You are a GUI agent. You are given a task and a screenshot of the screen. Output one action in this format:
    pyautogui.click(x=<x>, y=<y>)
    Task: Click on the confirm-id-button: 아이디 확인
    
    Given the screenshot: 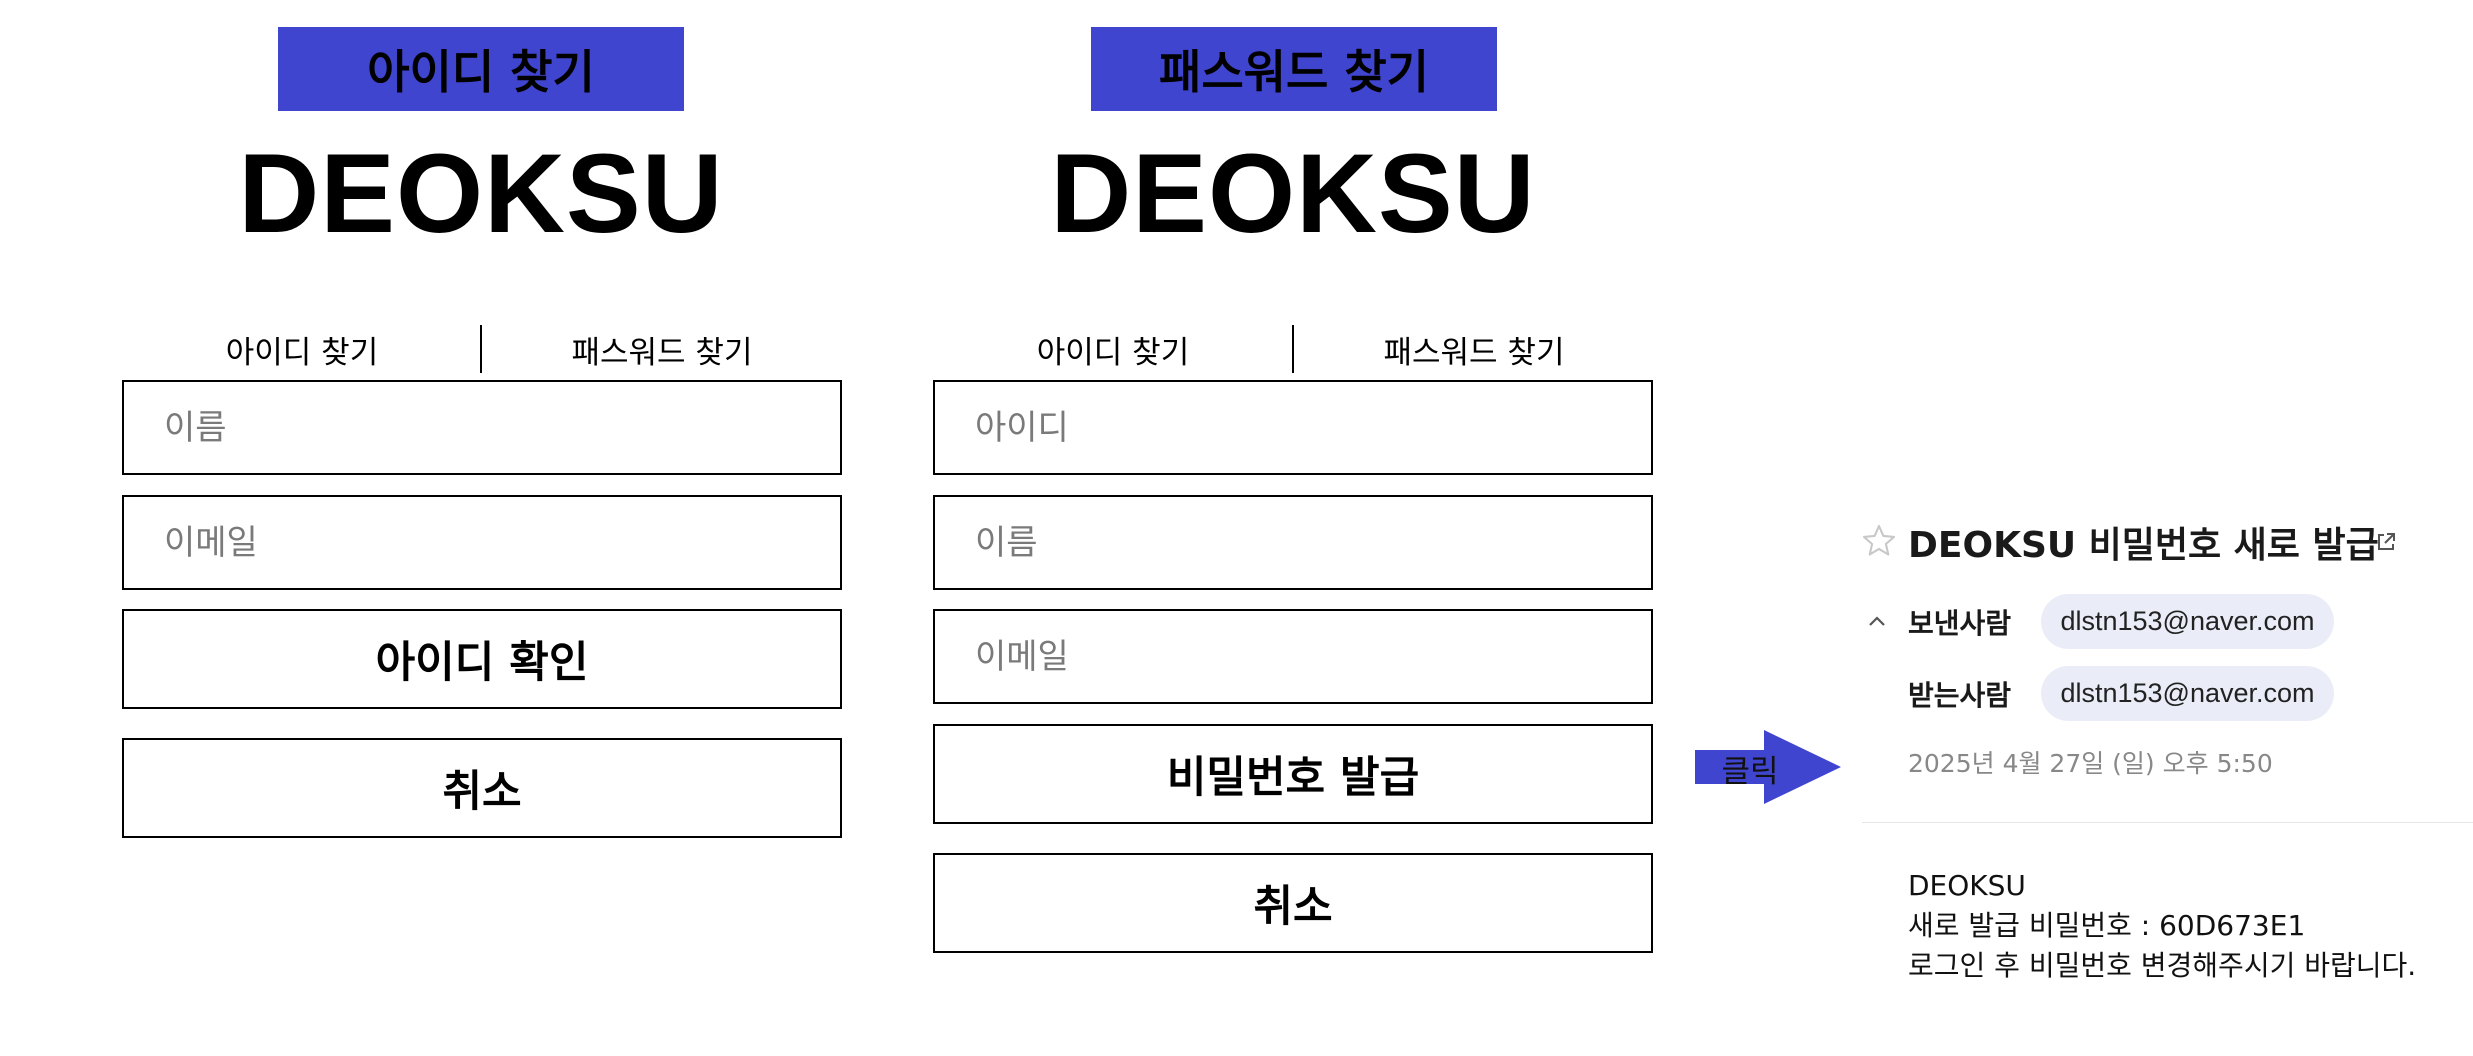 What is the action you would take?
    pyautogui.click(x=482, y=659)
    